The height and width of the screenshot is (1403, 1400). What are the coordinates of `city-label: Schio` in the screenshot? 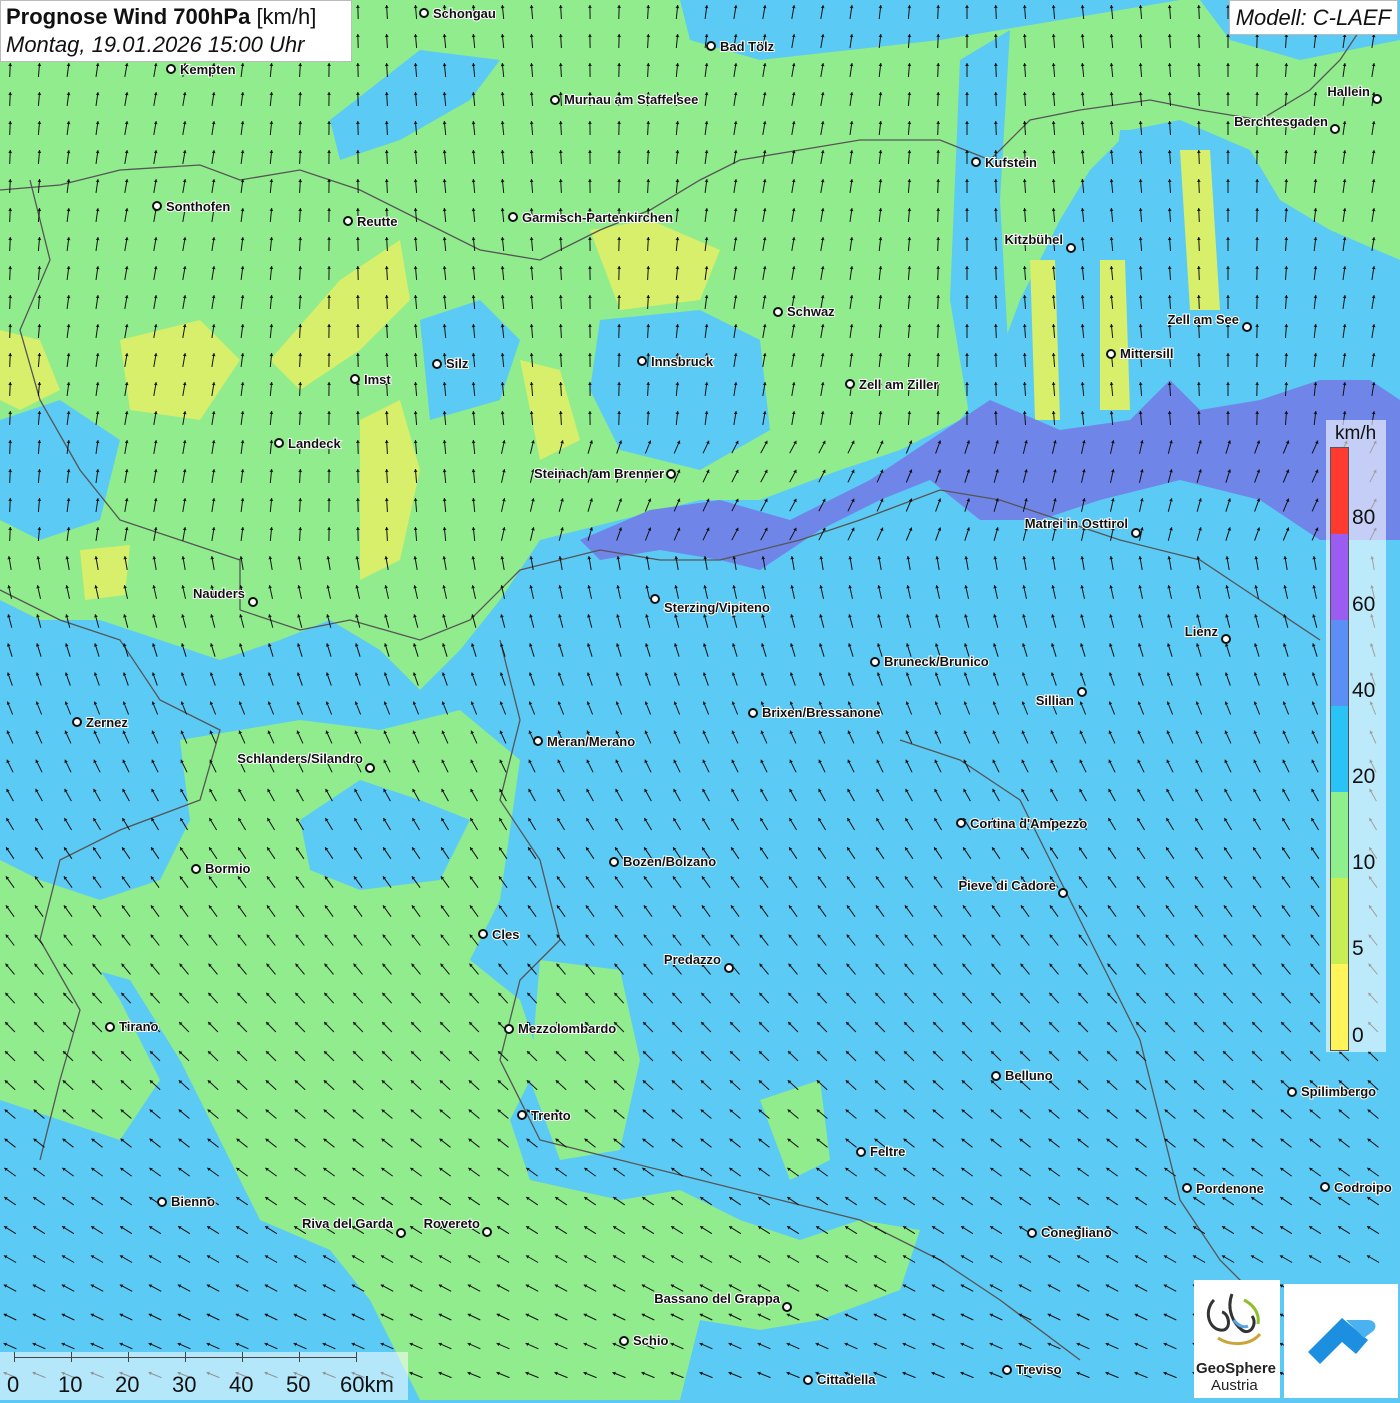 It's located at (650, 1340).